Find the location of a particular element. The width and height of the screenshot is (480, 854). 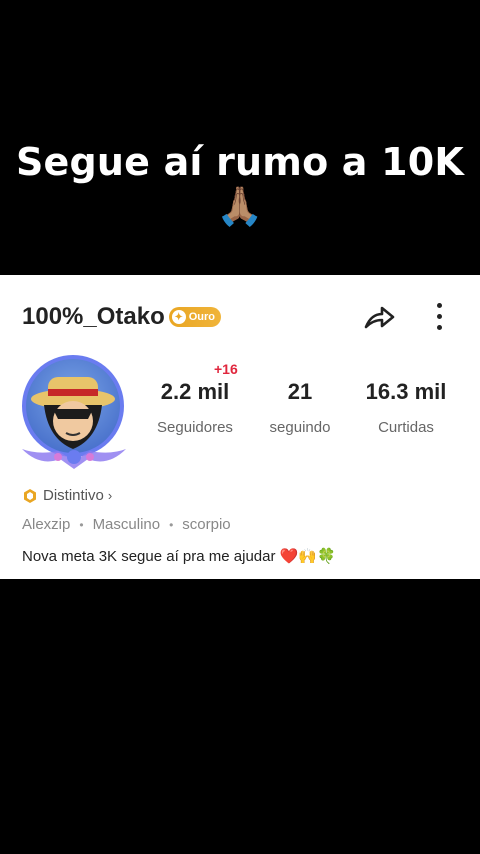

detail-gender: Masculino is located at coordinates (126, 524).